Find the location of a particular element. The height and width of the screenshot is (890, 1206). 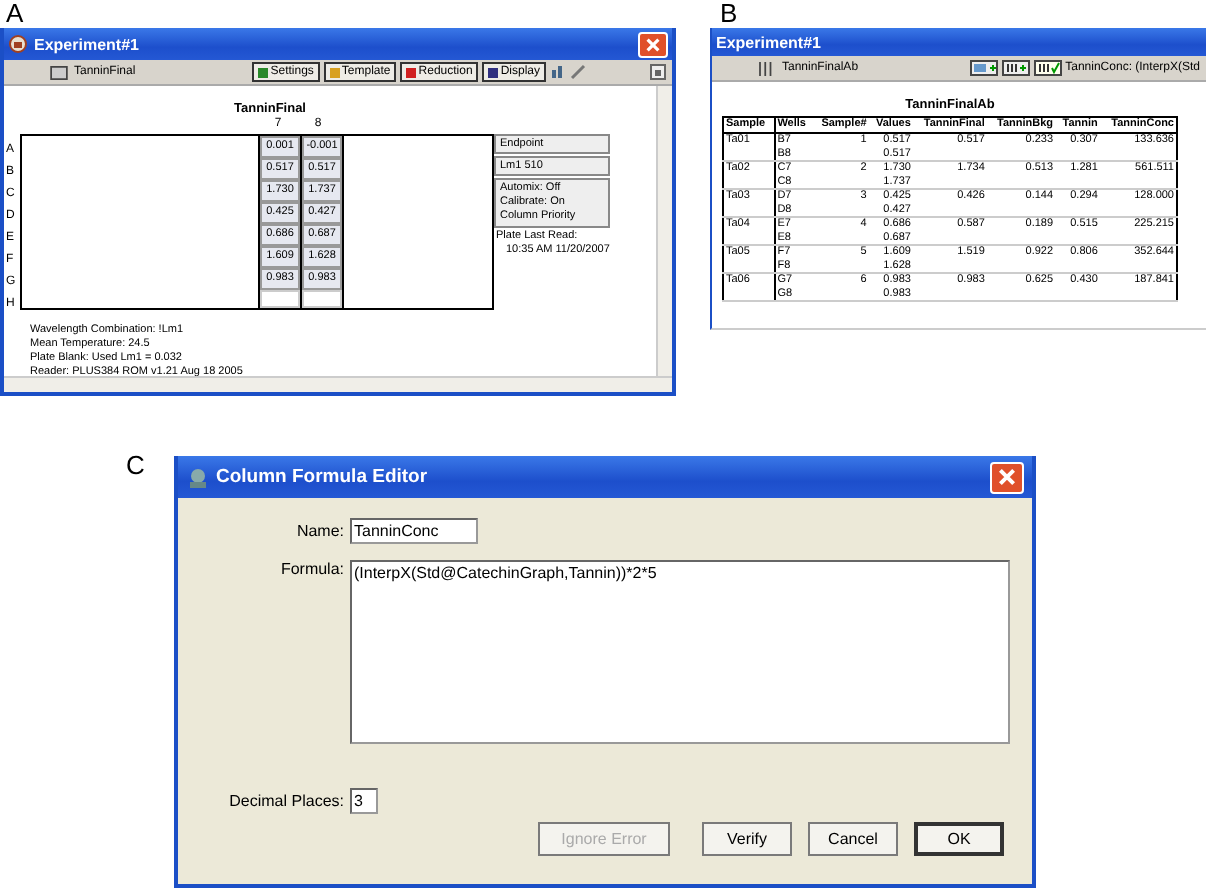

decimal-places-label: Decimal Places: is located at coordinates (285, 801).